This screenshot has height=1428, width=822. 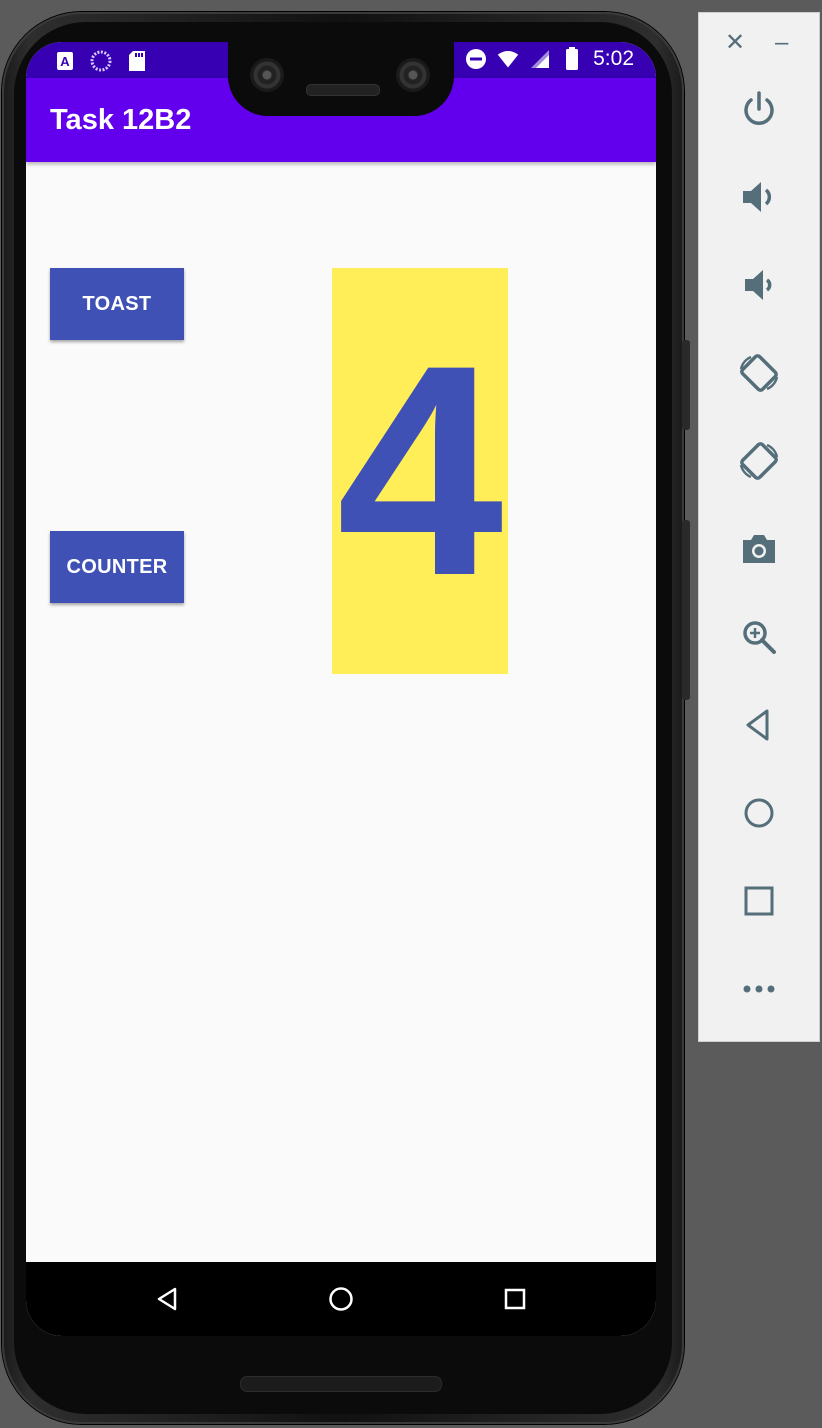 What do you see at coordinates (137, 61) in the screenshot?
I see `sd-card-icon` at bounding box center [137, 61].